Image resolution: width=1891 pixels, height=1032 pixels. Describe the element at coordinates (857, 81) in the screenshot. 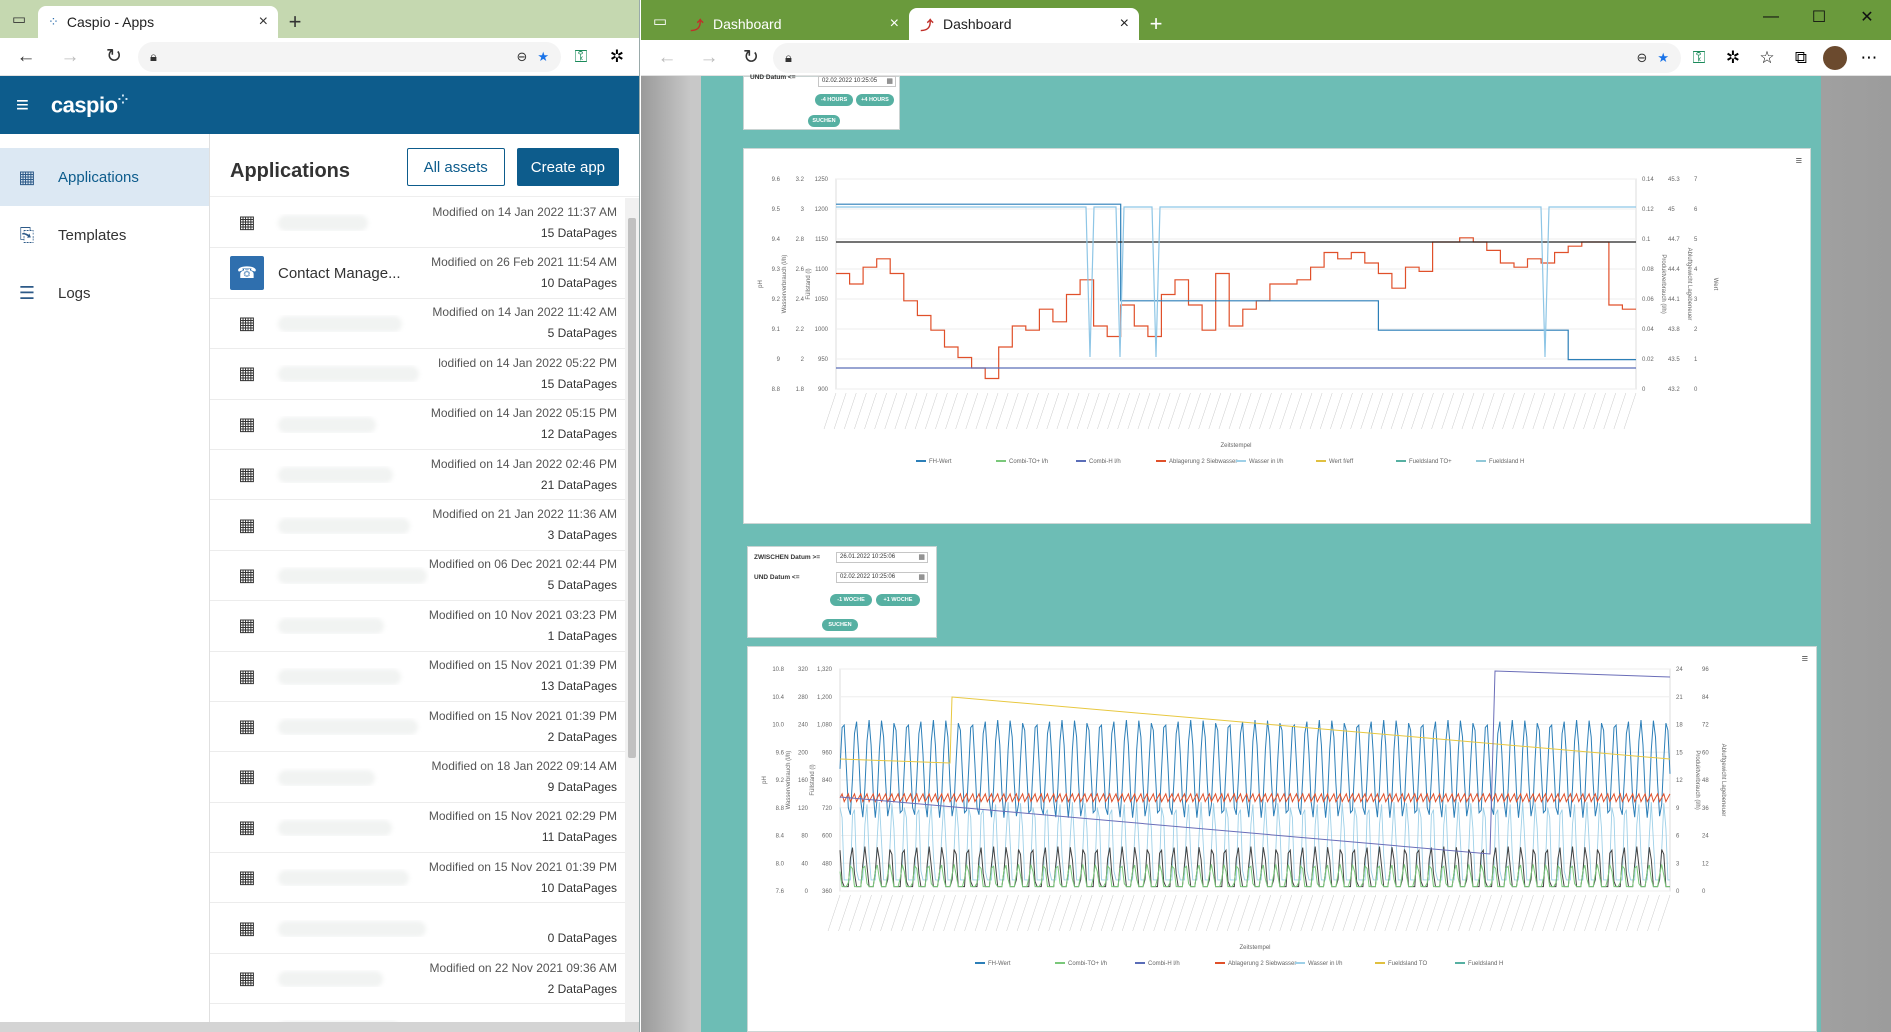

I see `und-datum-input: 02.02.2022 10:25:05 ▦` at that location.